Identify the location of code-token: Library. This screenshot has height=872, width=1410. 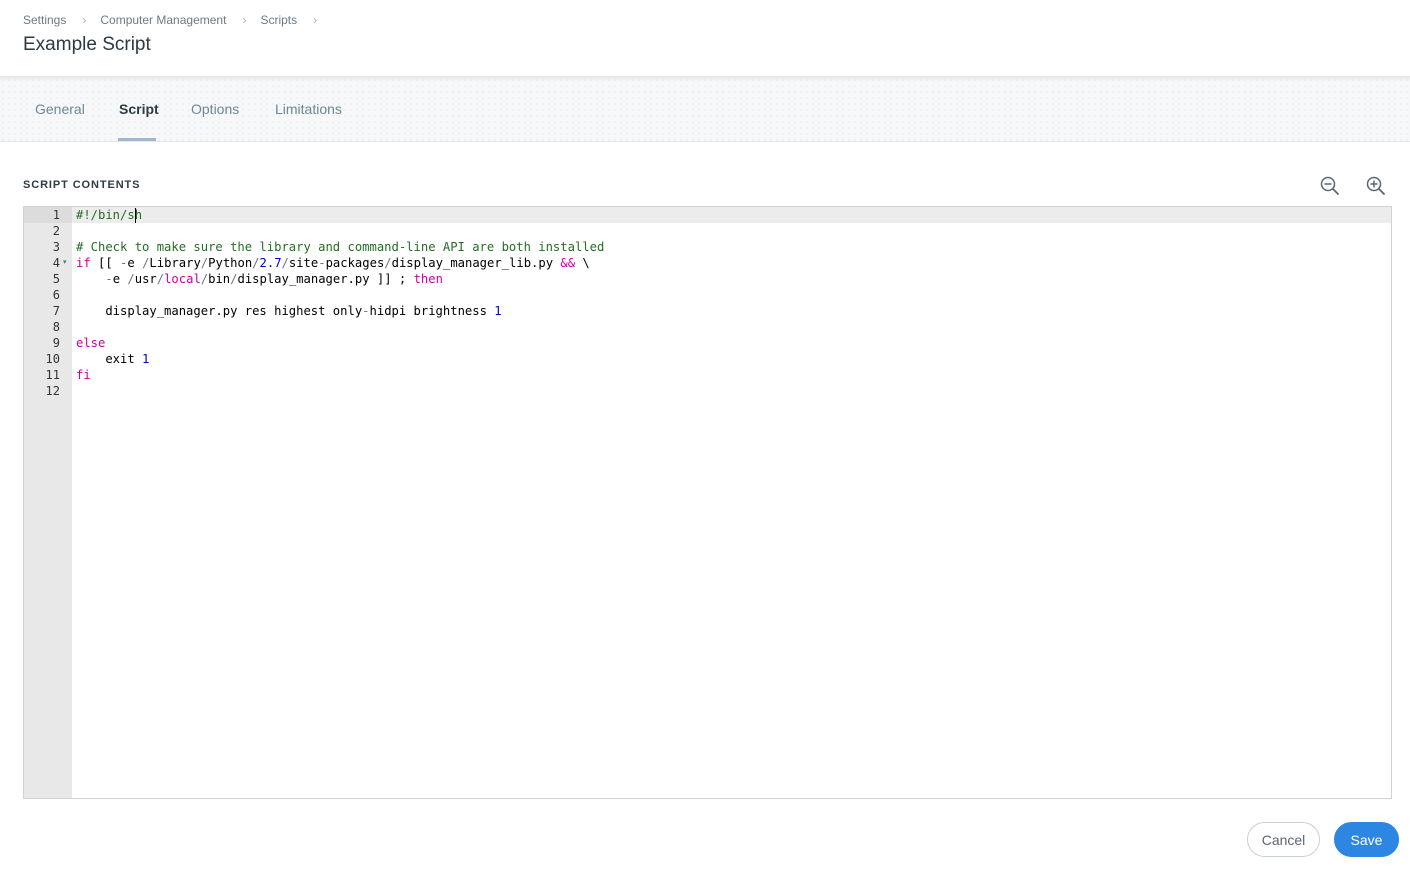
(175, 263).